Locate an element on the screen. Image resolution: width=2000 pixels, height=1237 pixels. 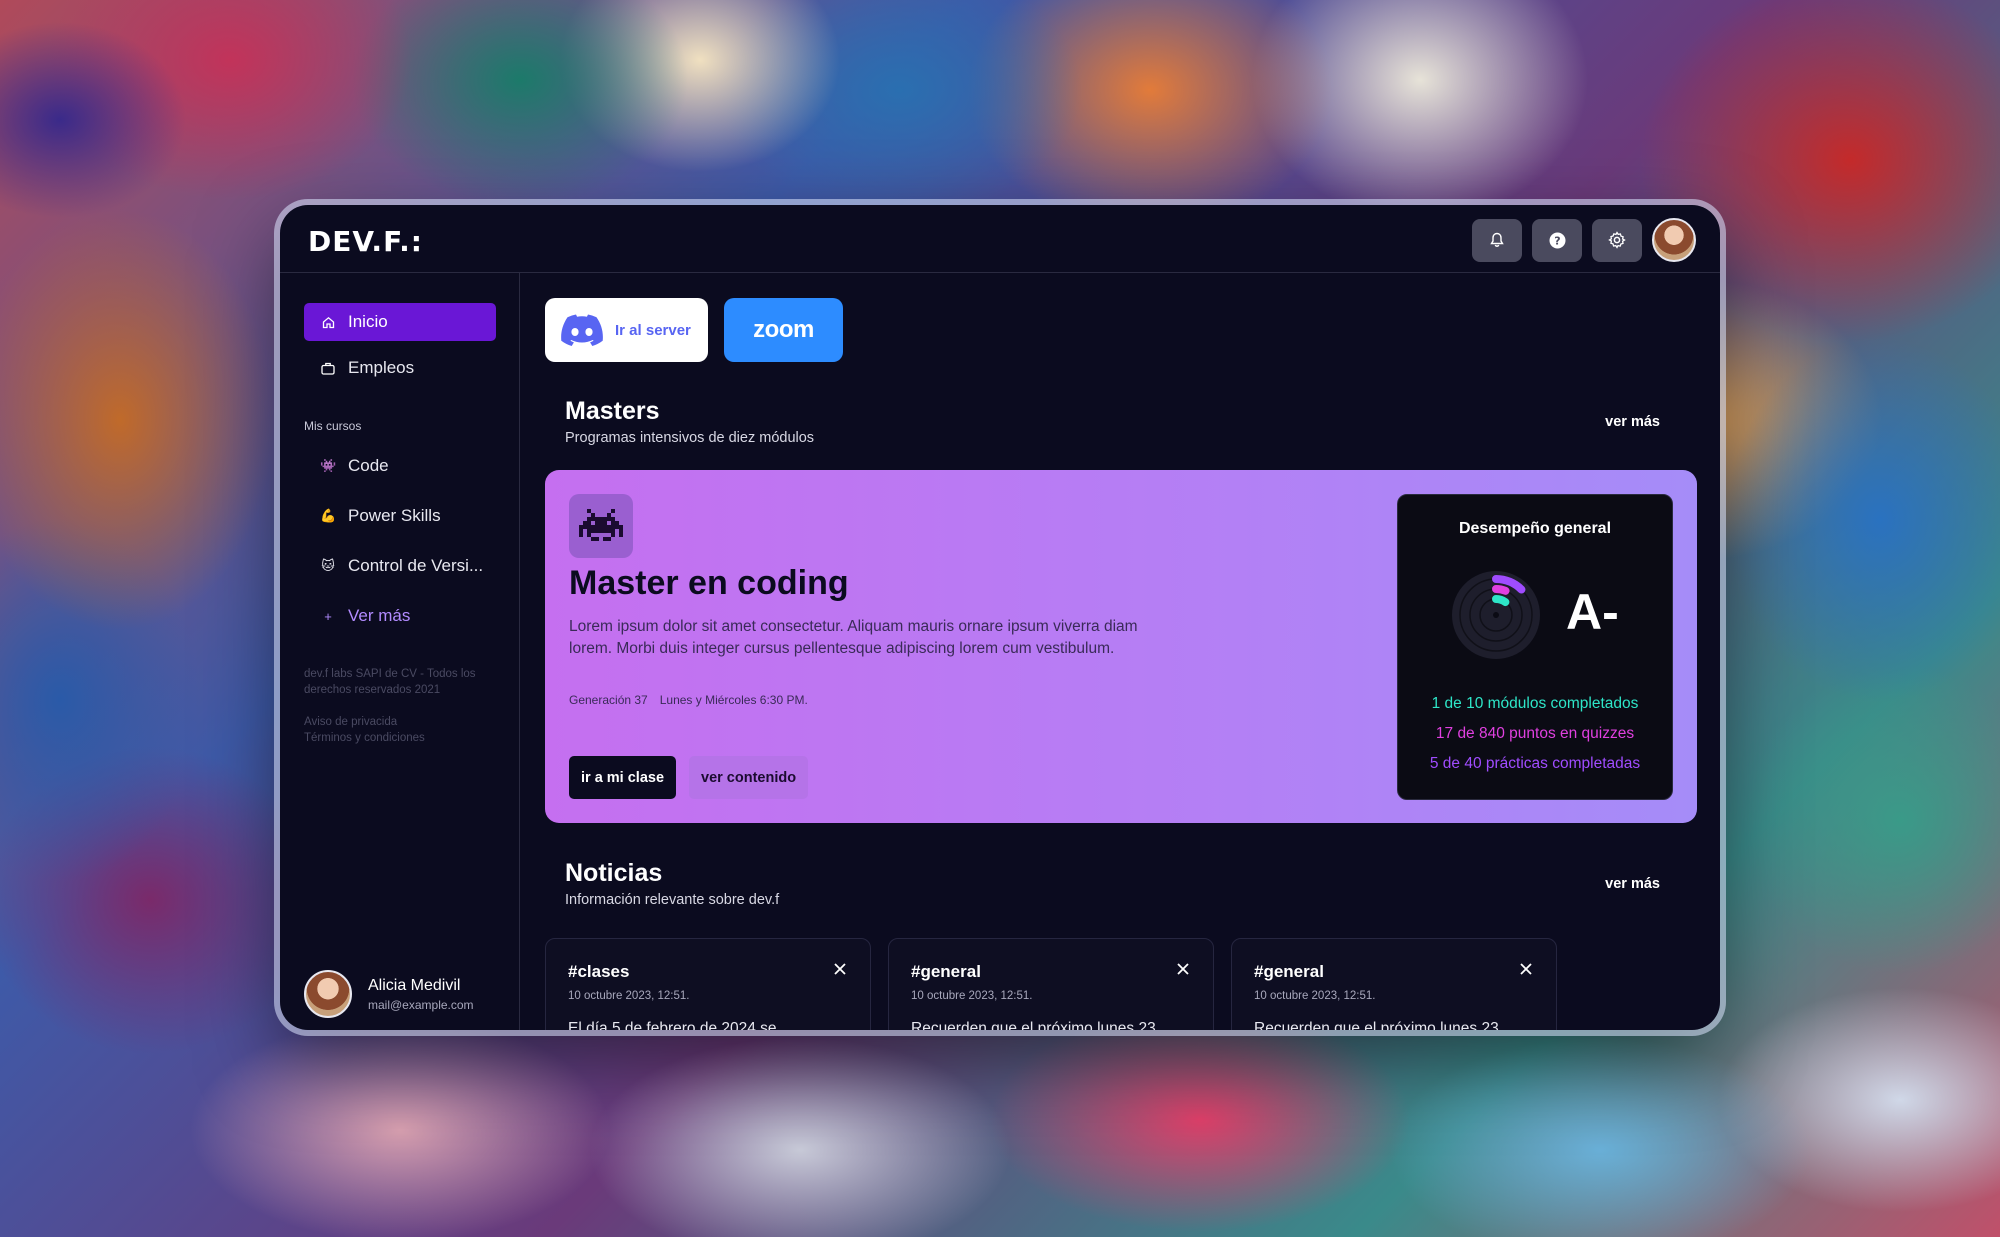
flexed-arm-icon: 💪 is located at coordinates (328, 515).